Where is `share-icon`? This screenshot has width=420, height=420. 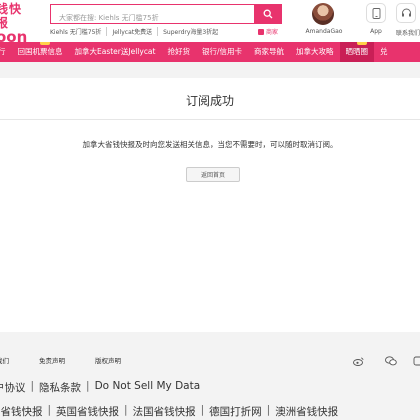 share-icon is located at coordinates (416, 361).